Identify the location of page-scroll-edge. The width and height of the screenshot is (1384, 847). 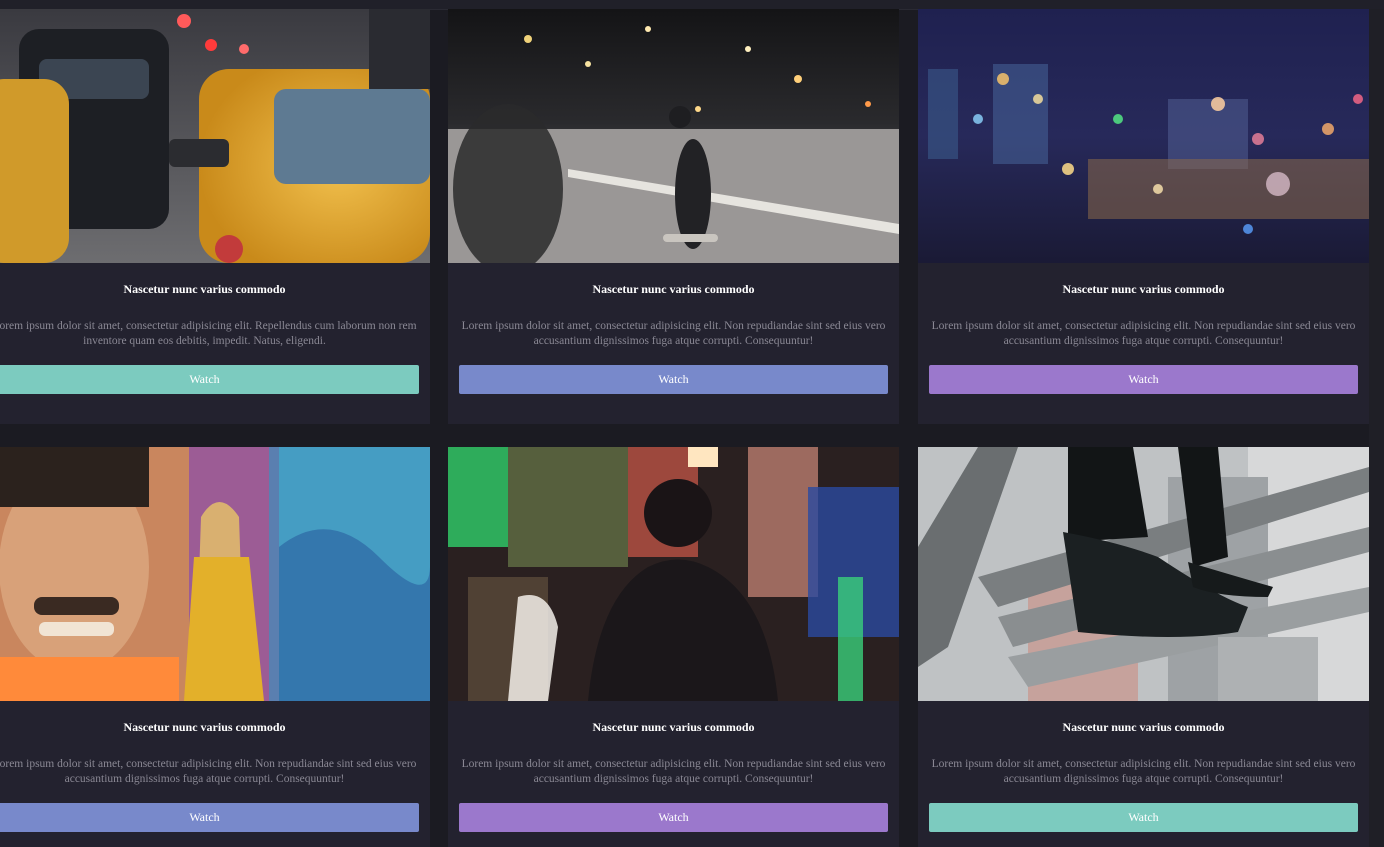
(1376, 428).